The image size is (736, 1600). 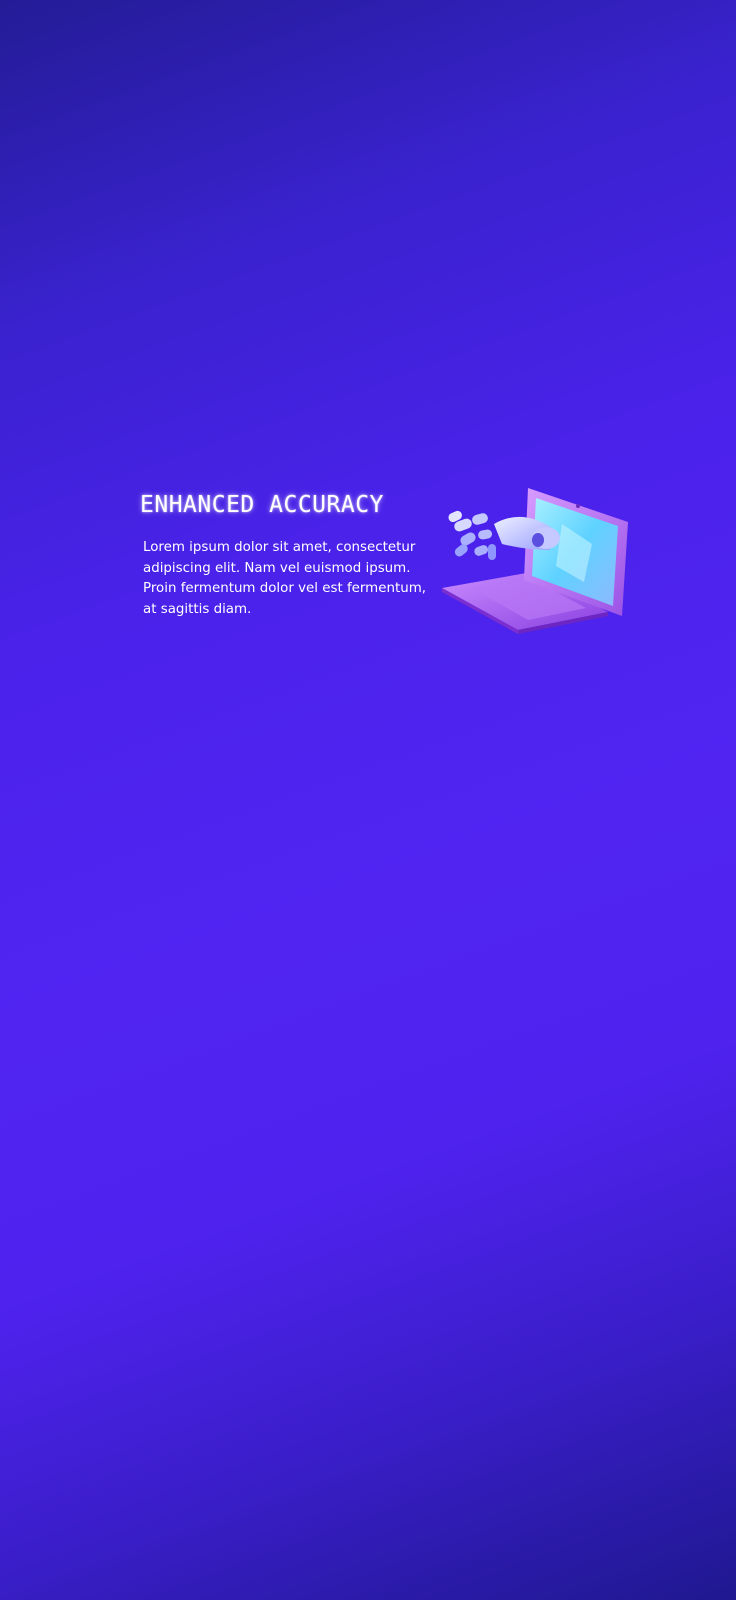 I want to click on feature-title: ENHANCED ACCURACY, so click(x=262, y=505).